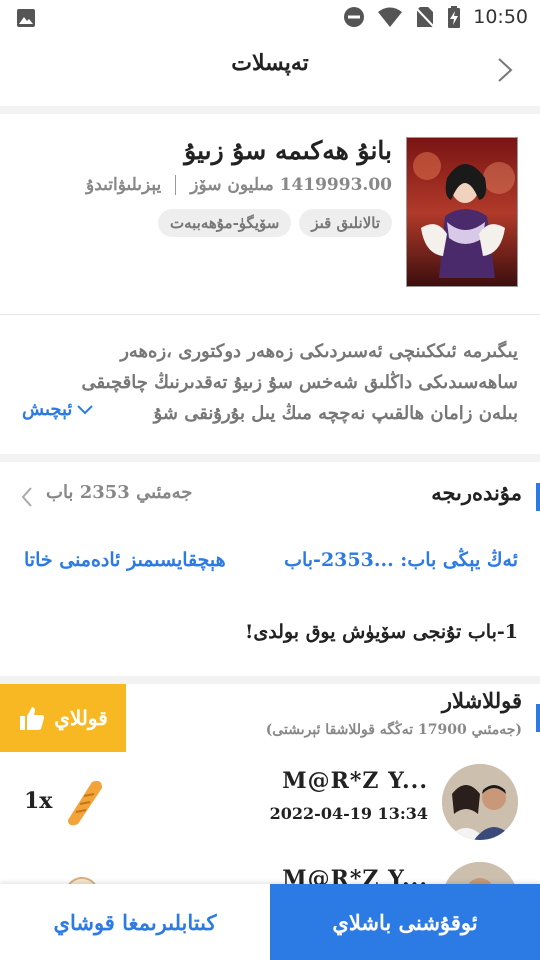 The image size is (540, 960). I want to click on first-chapter-link: 1-باب تۇنجى سۆيۈش يوق بولدى!, so click(381, 632).